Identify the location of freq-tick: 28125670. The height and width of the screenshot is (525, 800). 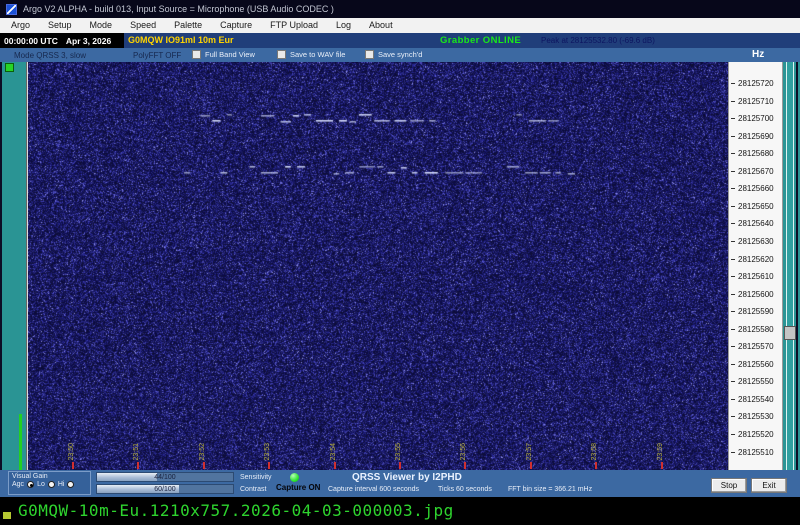
(755, 171).